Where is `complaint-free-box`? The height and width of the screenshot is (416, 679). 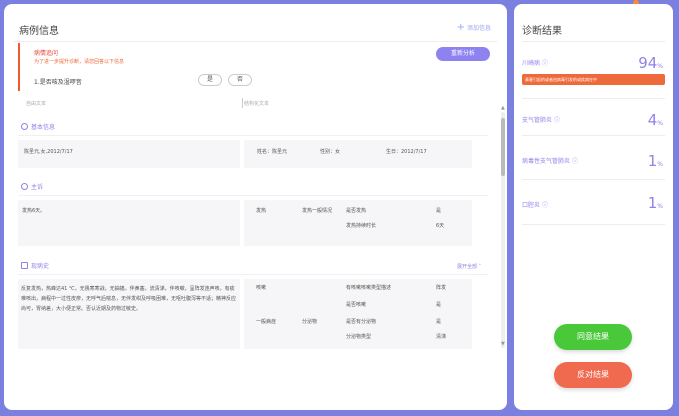 complaint-free-box is located at coordinates (129, 223).